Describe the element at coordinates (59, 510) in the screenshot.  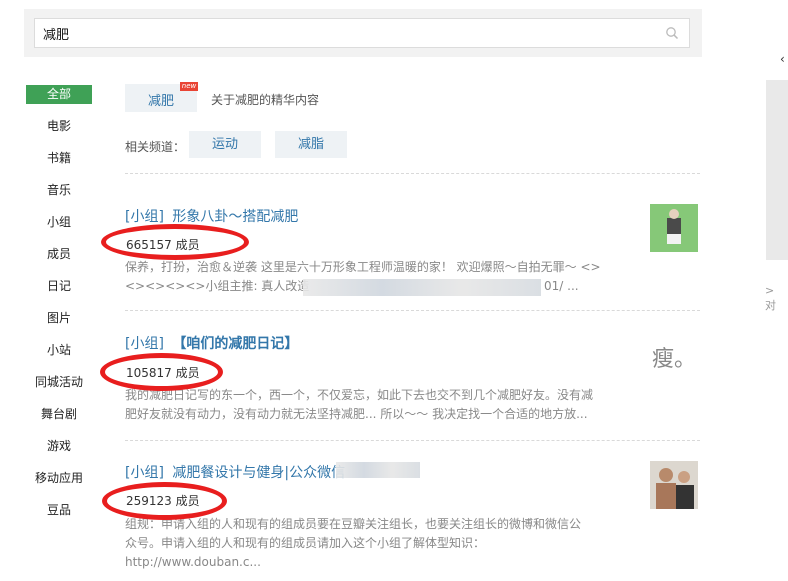
I see `nav-item-douban-goods: 豆品` at that location.